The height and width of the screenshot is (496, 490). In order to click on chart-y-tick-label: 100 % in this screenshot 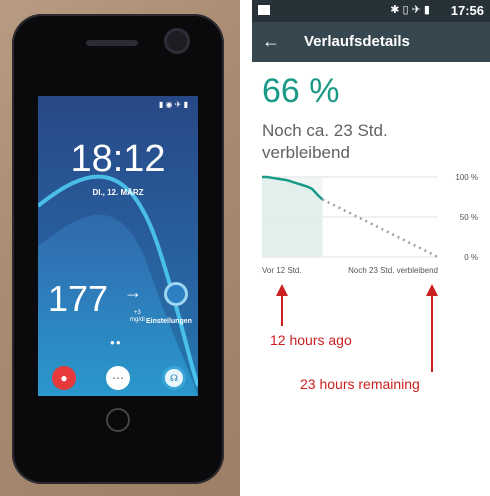, I will do `click(466, 177)`.